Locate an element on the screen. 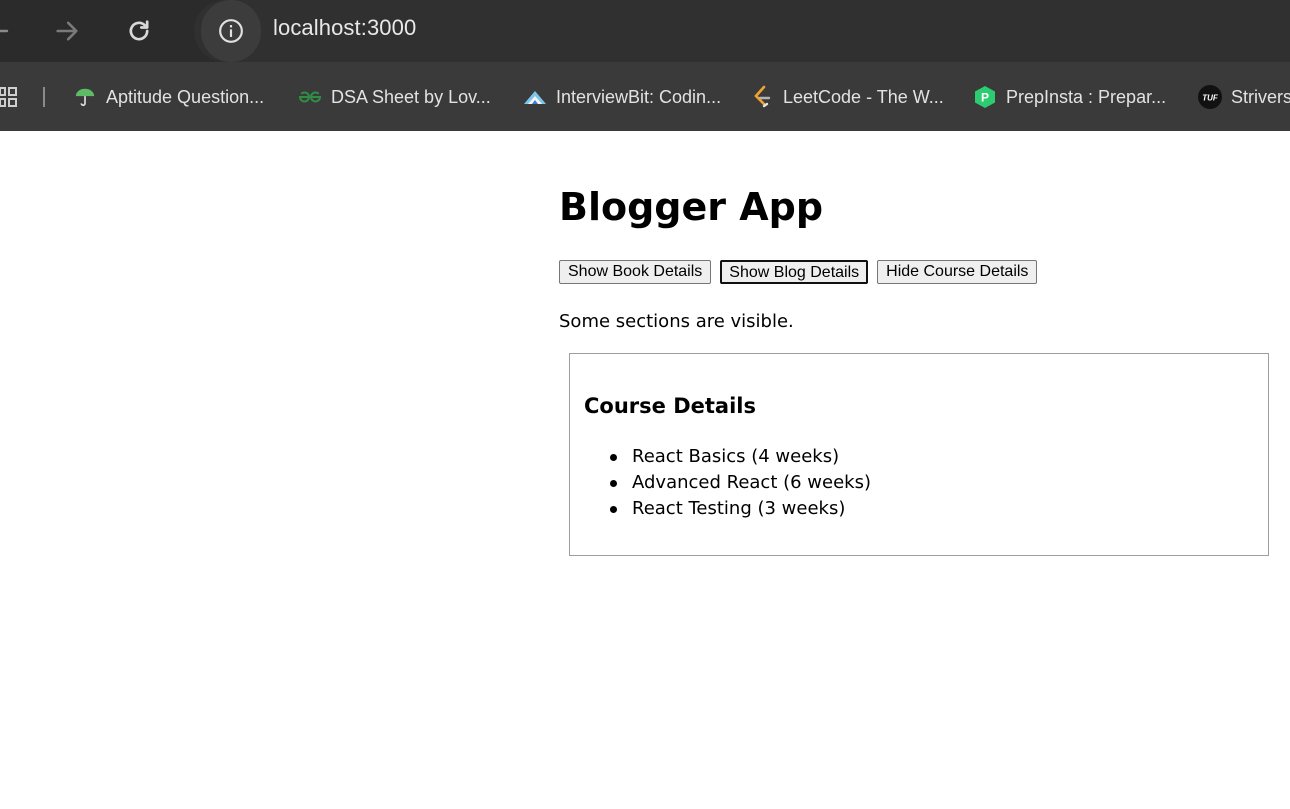 The width and height of the screenshot is (1290, 809). interviewbit-icon is located at coordinates (535, 97).